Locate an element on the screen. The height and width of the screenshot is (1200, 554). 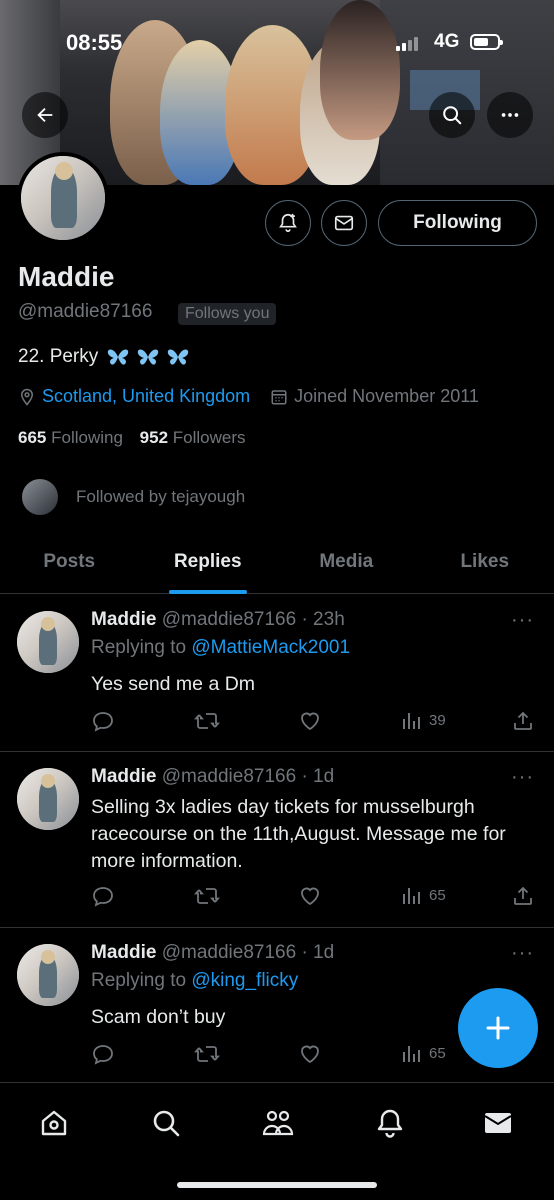
search-icon is located at coordinates (166, 1123).